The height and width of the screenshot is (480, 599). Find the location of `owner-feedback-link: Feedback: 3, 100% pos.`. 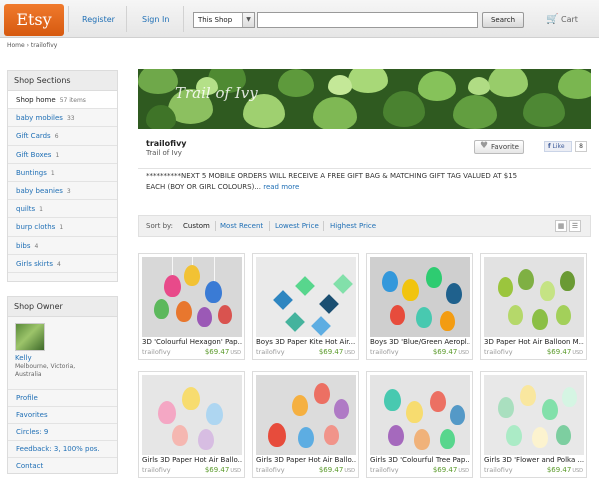

owner-feedback-link: Feedback: 3, 100% pos. is located at coordinates (62, 448).